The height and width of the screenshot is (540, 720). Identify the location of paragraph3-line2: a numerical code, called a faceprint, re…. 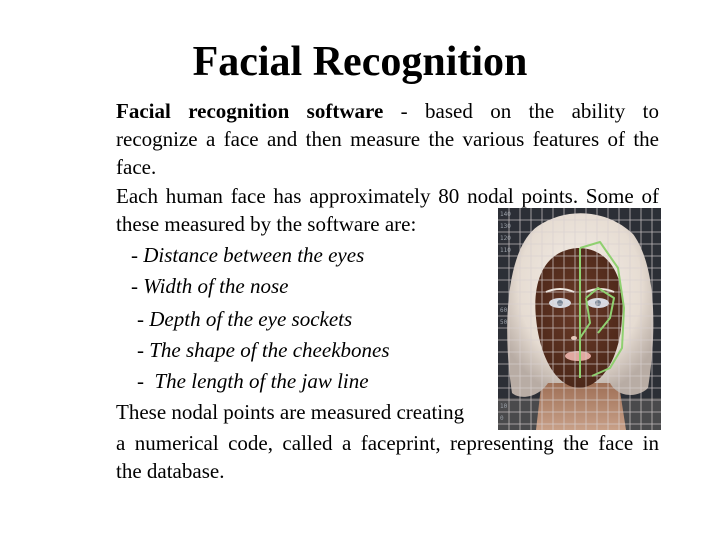
(387, 443).